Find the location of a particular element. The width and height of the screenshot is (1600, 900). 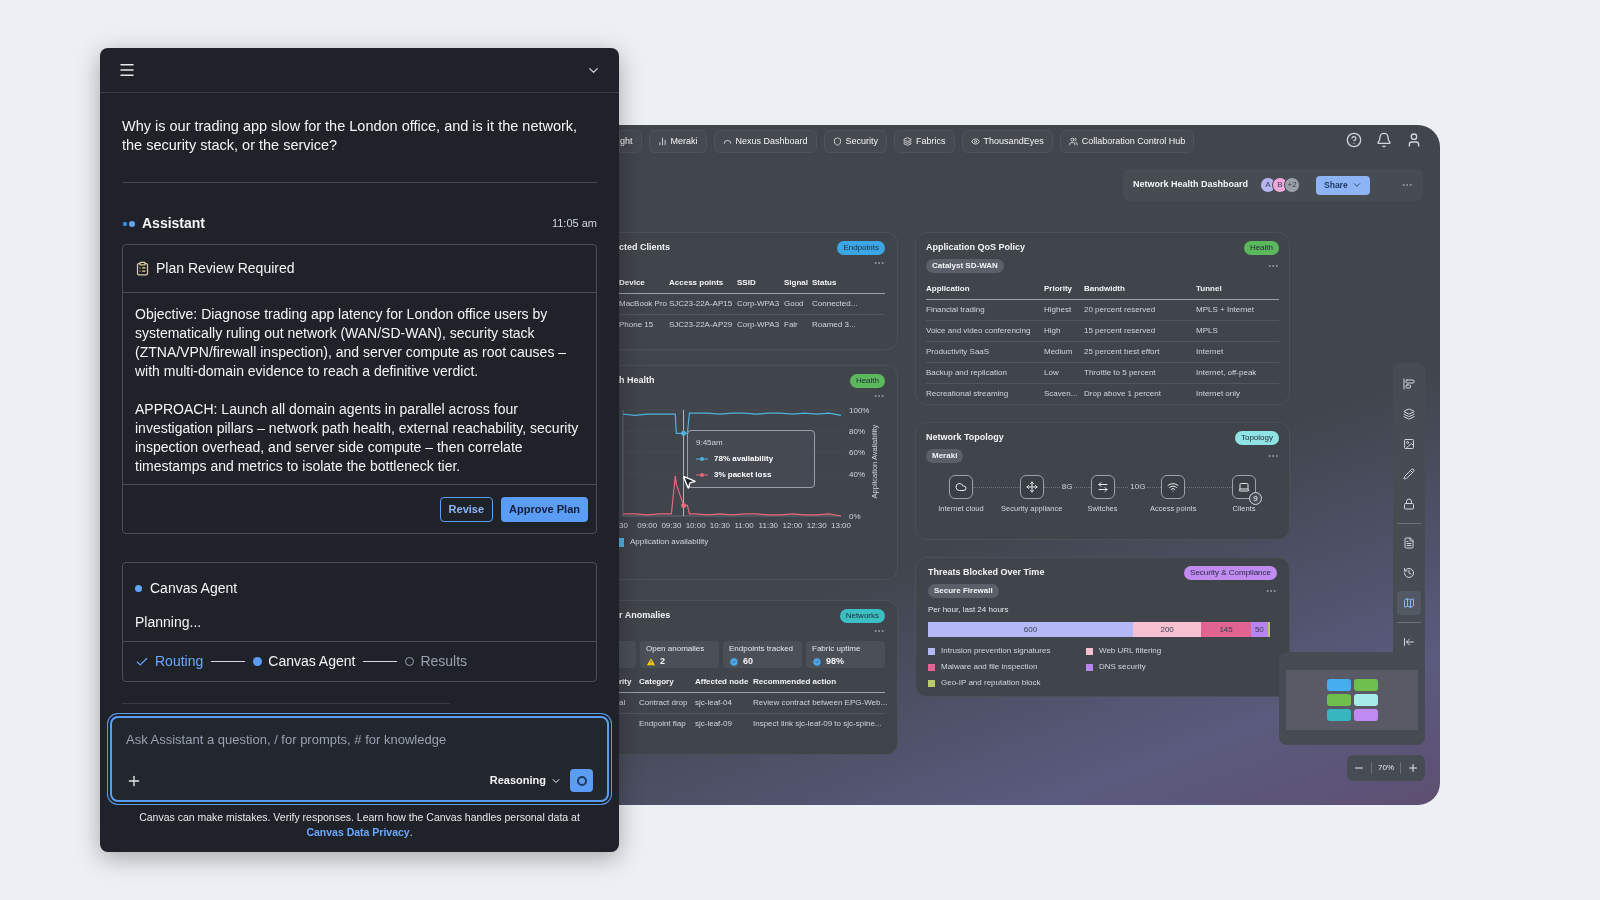

card-title: h Health is located at coordinates (637, 381).